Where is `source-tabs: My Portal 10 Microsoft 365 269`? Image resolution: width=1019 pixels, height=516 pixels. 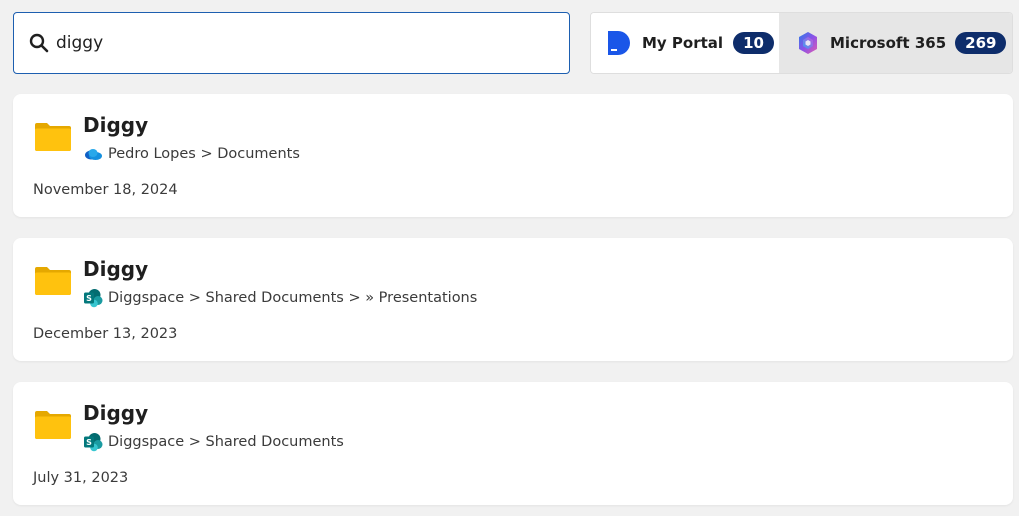
source-tabs: My Portal 10 Microsoft 365 269 is located at coordinates (801, 43).